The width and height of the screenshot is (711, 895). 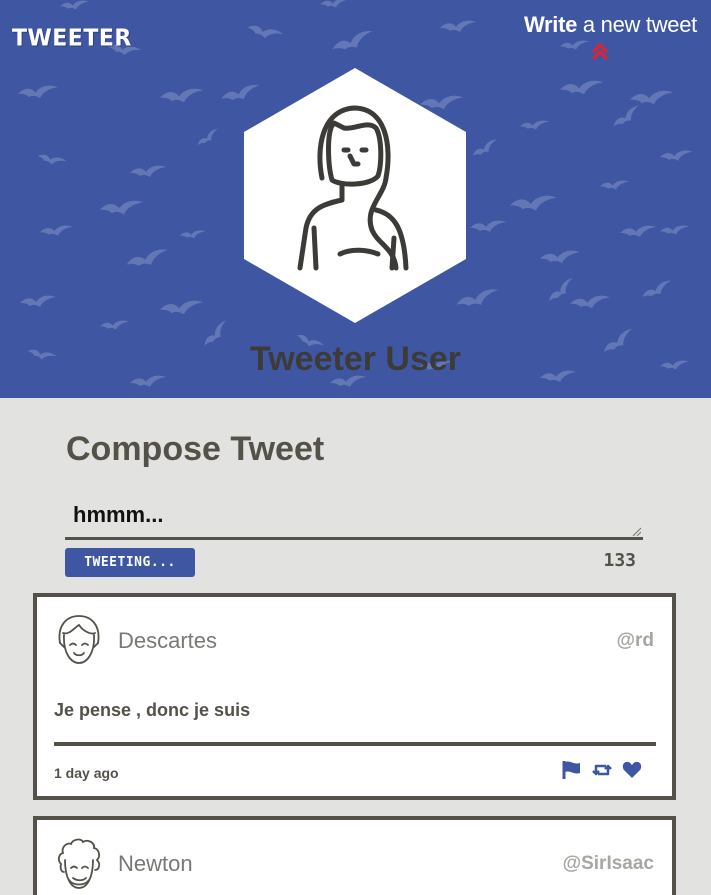 I want to click on curly-hair-avatar-icon, so click(x=79, y=863).